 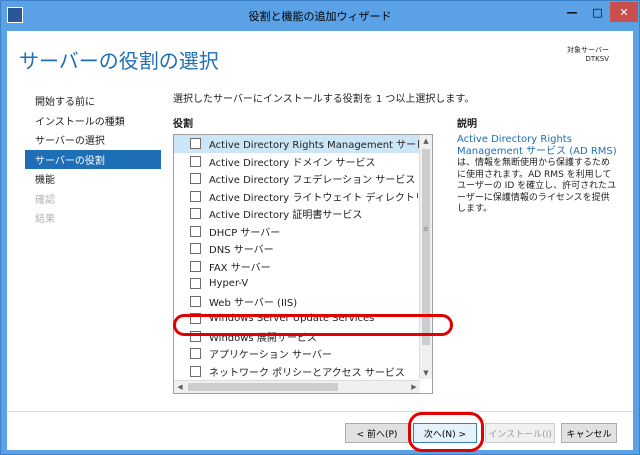 What do you see at coordinates (263, 387) in the screenshot?
I see `hscroll-thumb` at bounding box center [263, 387].